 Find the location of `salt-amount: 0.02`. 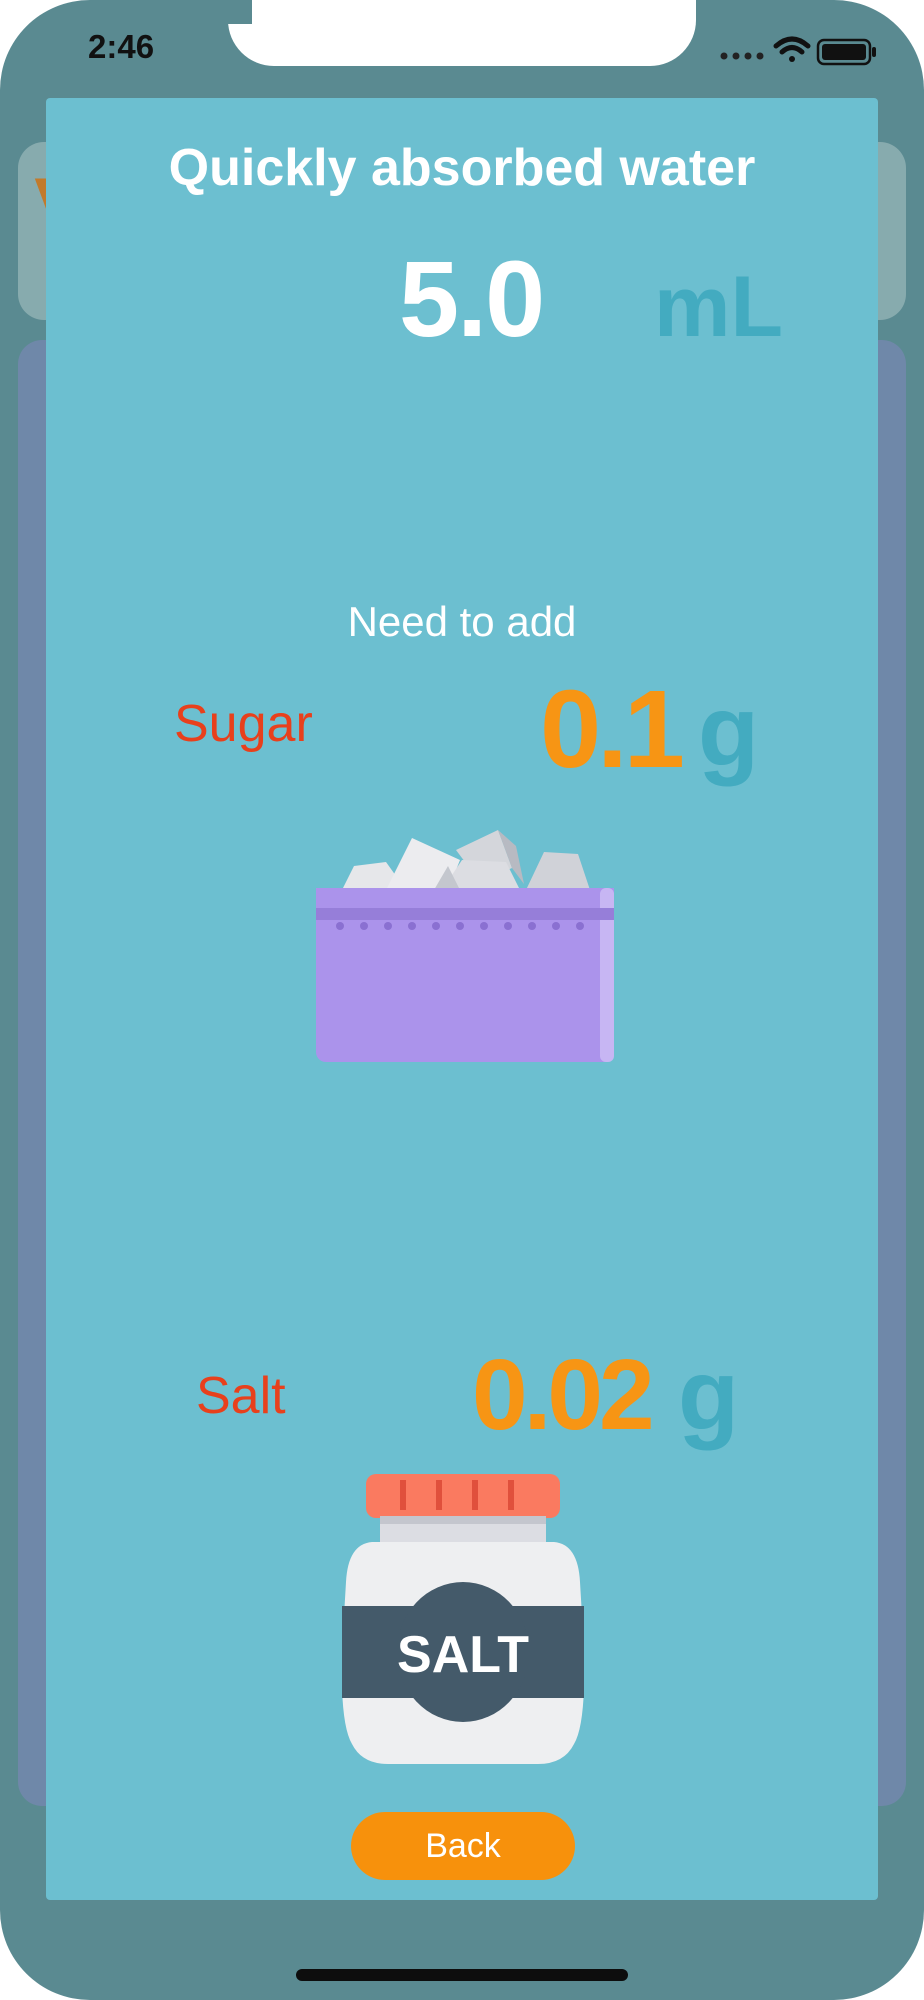

salt-amount: 0.02 is located at coordinates (563, 1395).